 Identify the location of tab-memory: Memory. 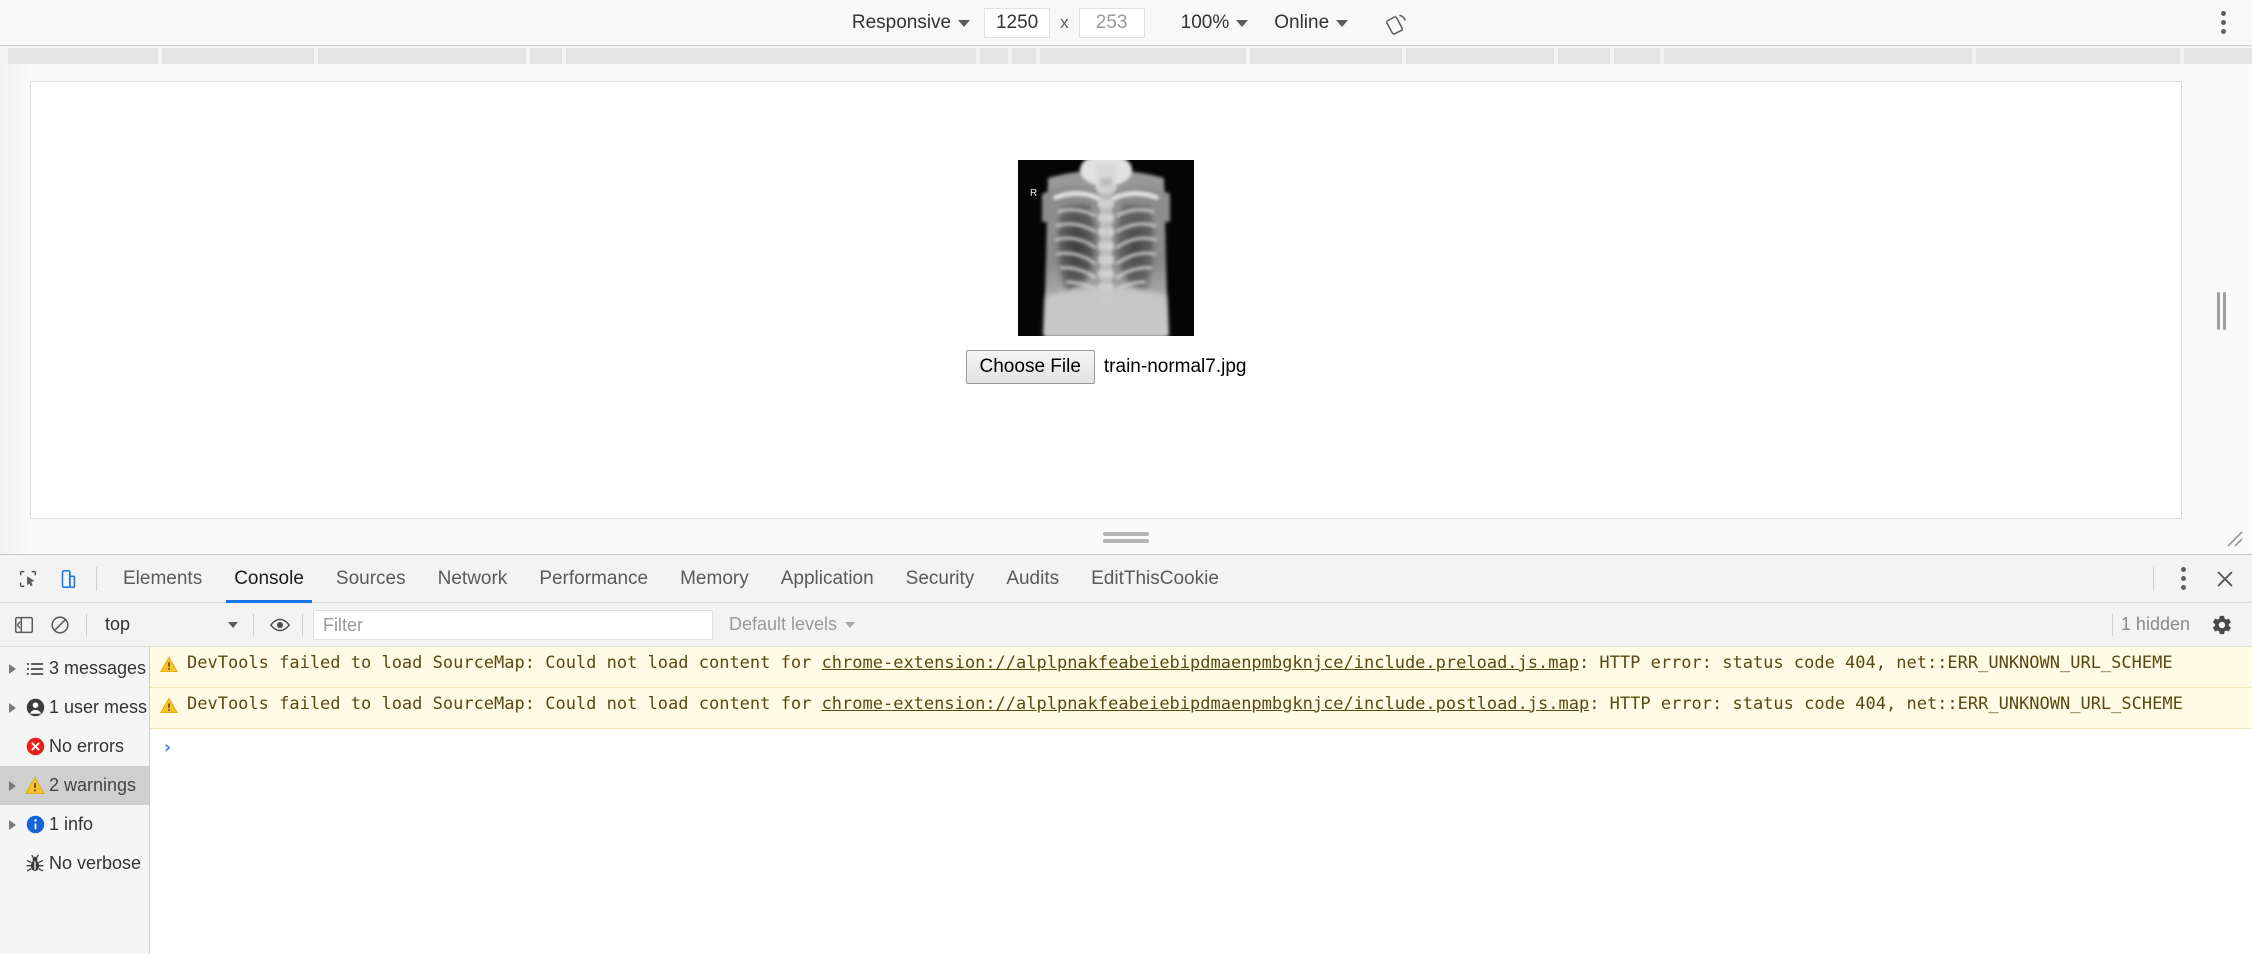
(714, 579).